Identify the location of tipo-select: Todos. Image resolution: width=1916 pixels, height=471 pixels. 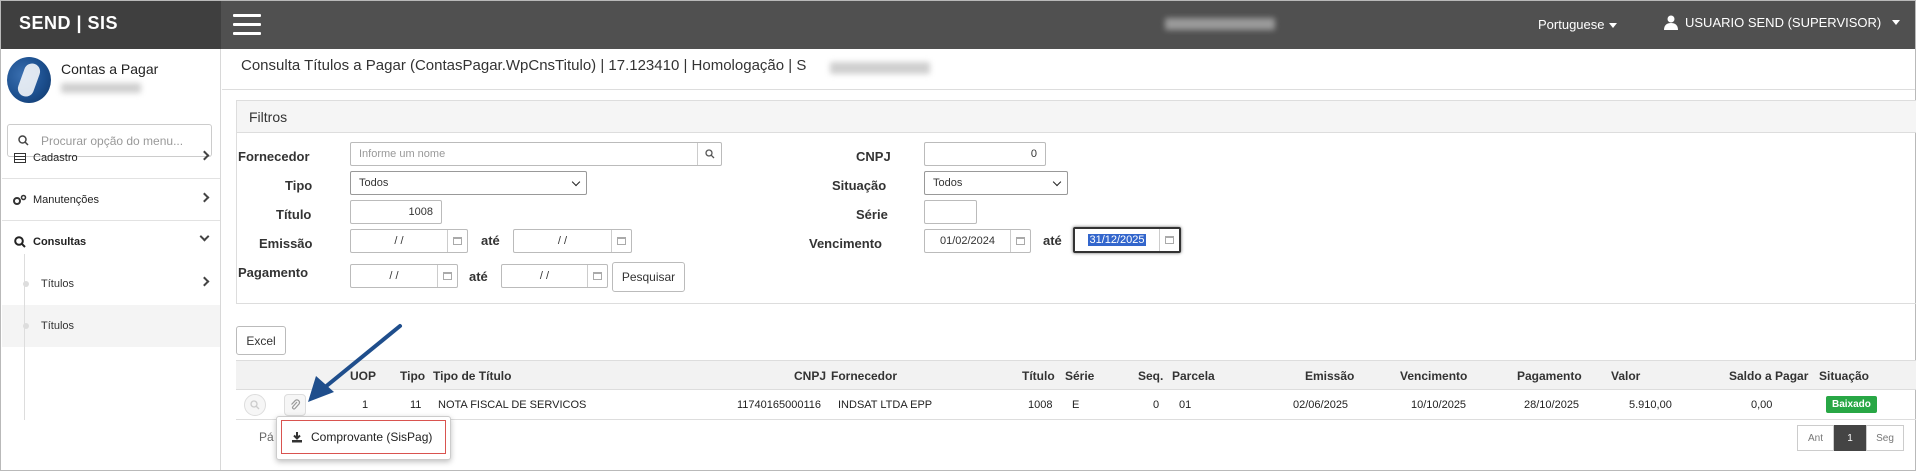
(468, 183).